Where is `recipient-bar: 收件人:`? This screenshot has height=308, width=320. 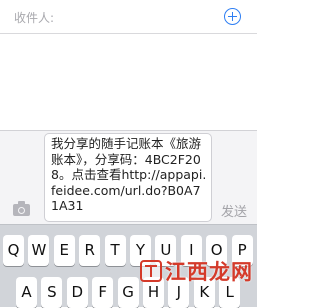
recipient-bar: 收件人: is located at coordinates (128, 17).